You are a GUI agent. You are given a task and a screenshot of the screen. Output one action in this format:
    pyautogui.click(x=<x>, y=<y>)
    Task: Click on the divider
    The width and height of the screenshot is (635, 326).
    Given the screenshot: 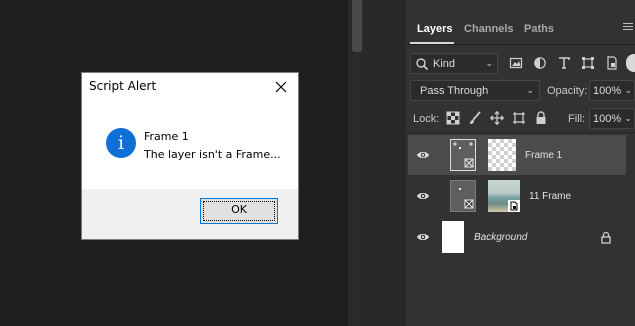 What is the action you would take?
    pyautogui.click(x=520, y=132)
    